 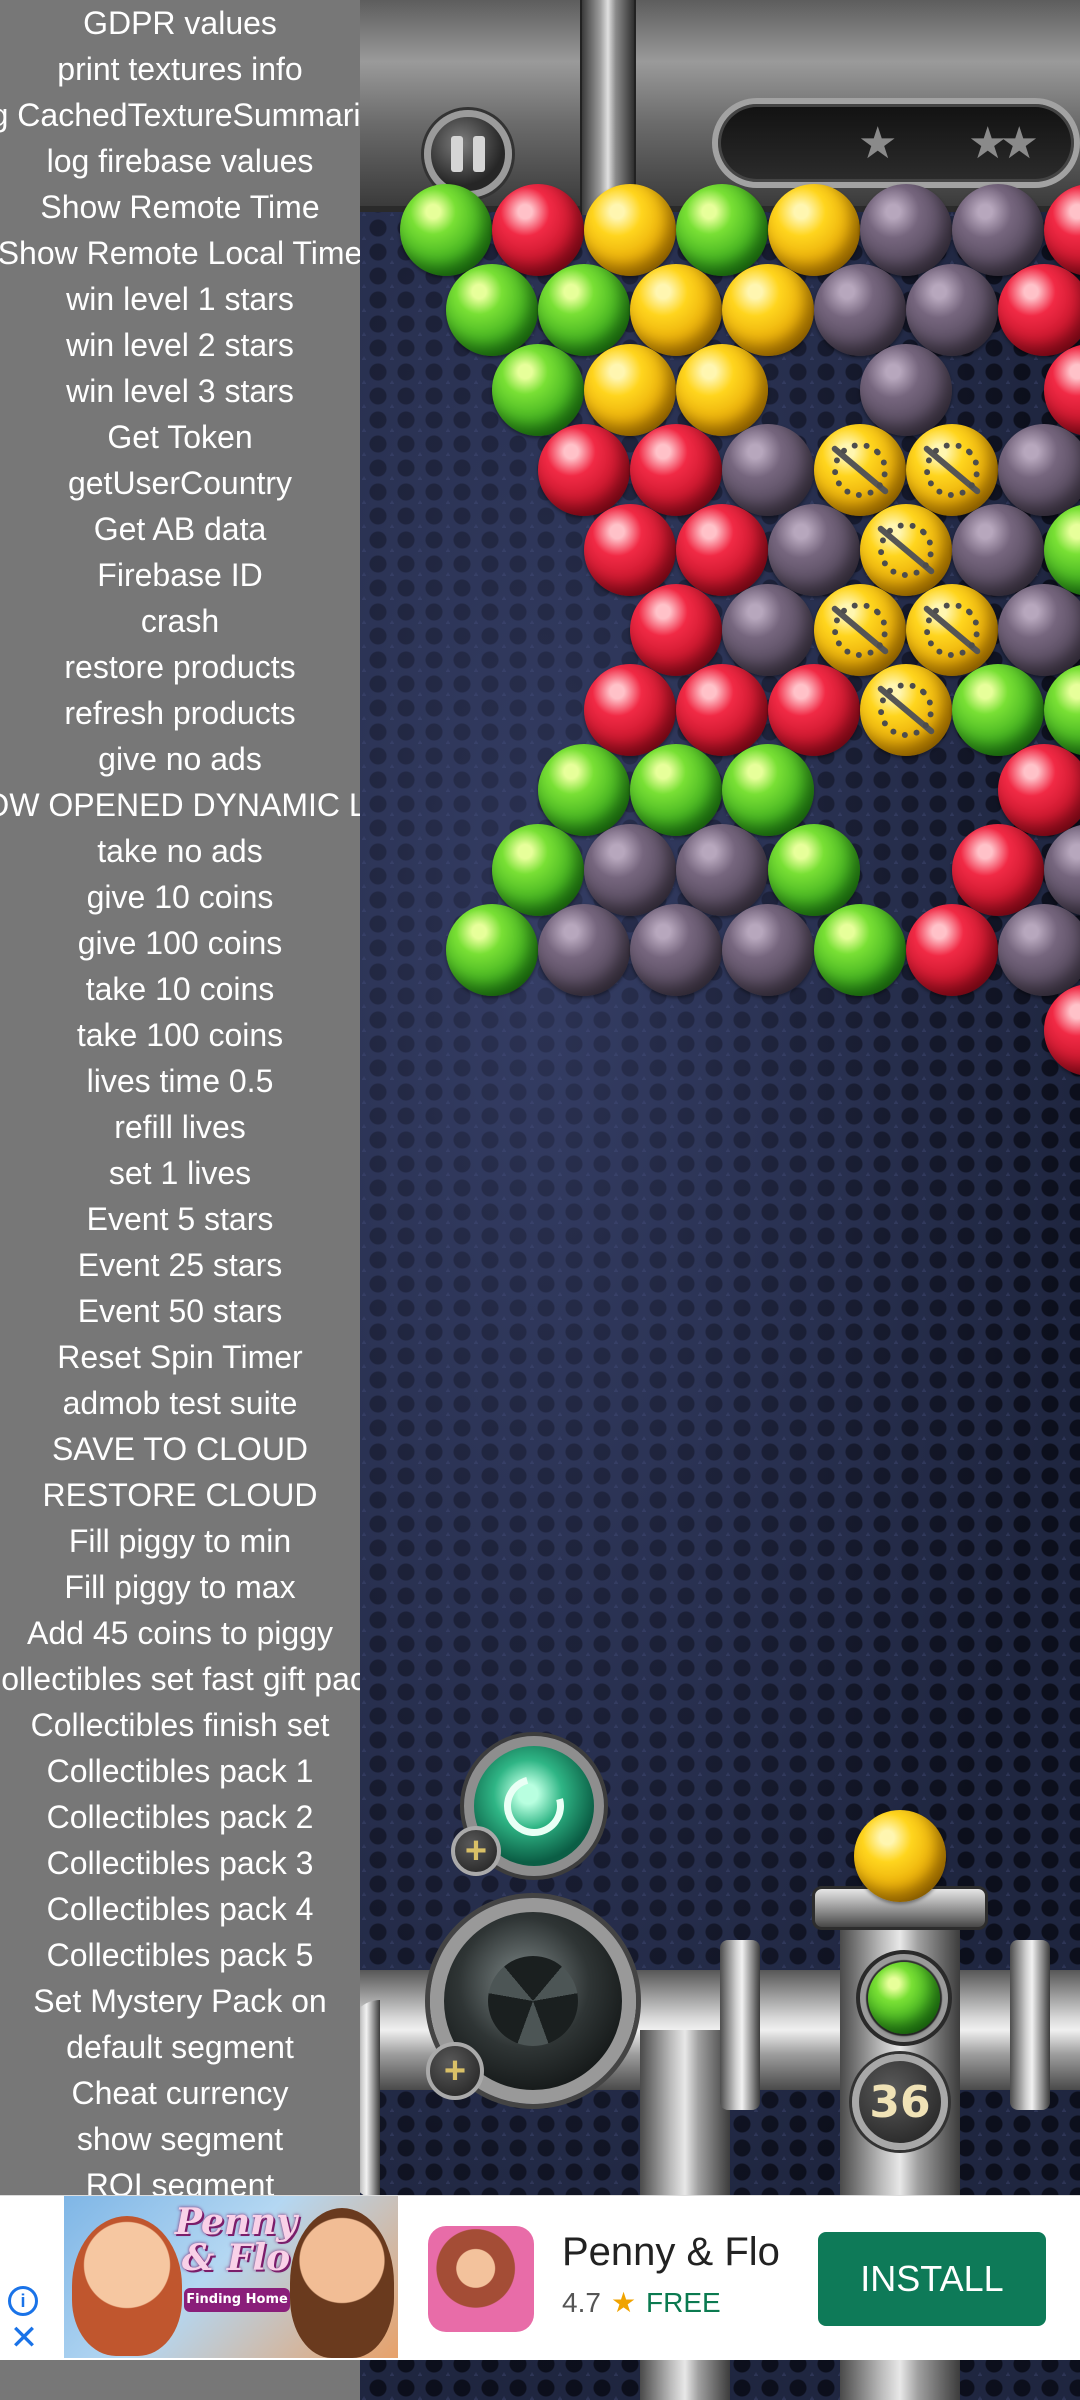 I want to click on debug-menu-item: Event 25 stars, so click(x=180, y=1265).